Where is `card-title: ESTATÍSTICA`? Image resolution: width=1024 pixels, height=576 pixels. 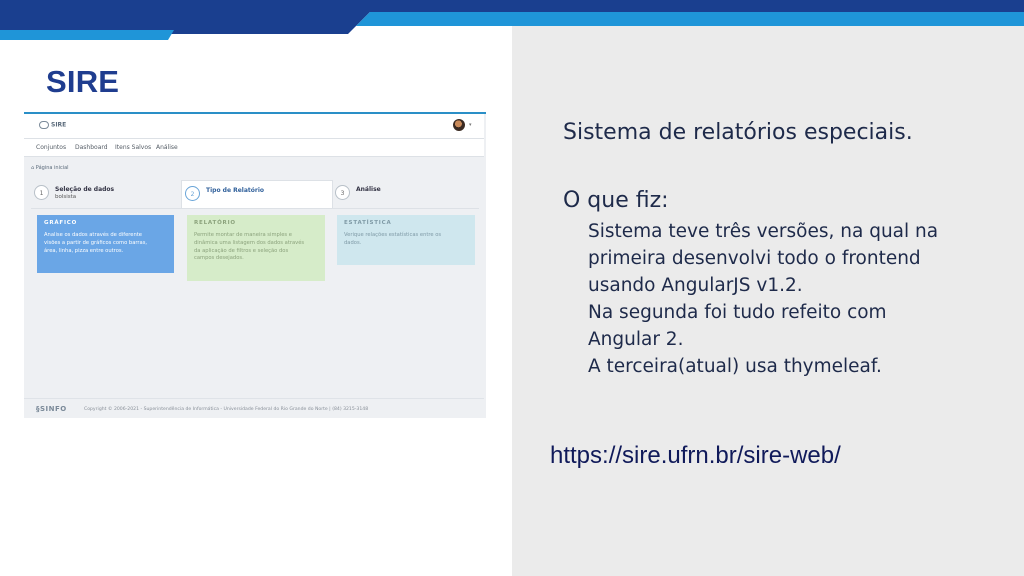
card-title: ESTATÍSTICA is located at coordinates (368, 223).